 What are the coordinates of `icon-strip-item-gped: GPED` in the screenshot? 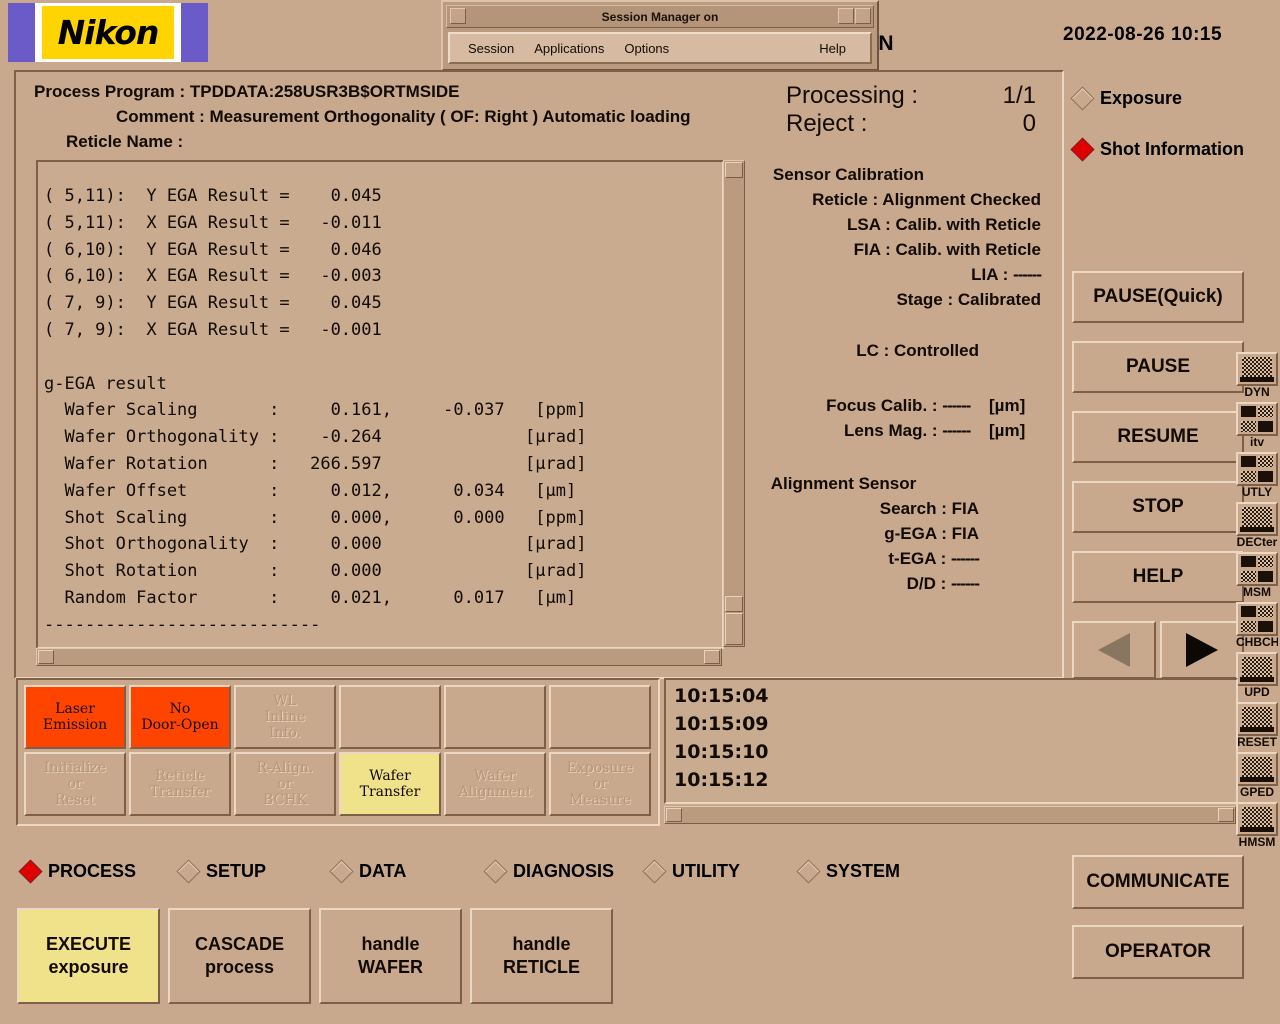 It's located at (1257, 775).